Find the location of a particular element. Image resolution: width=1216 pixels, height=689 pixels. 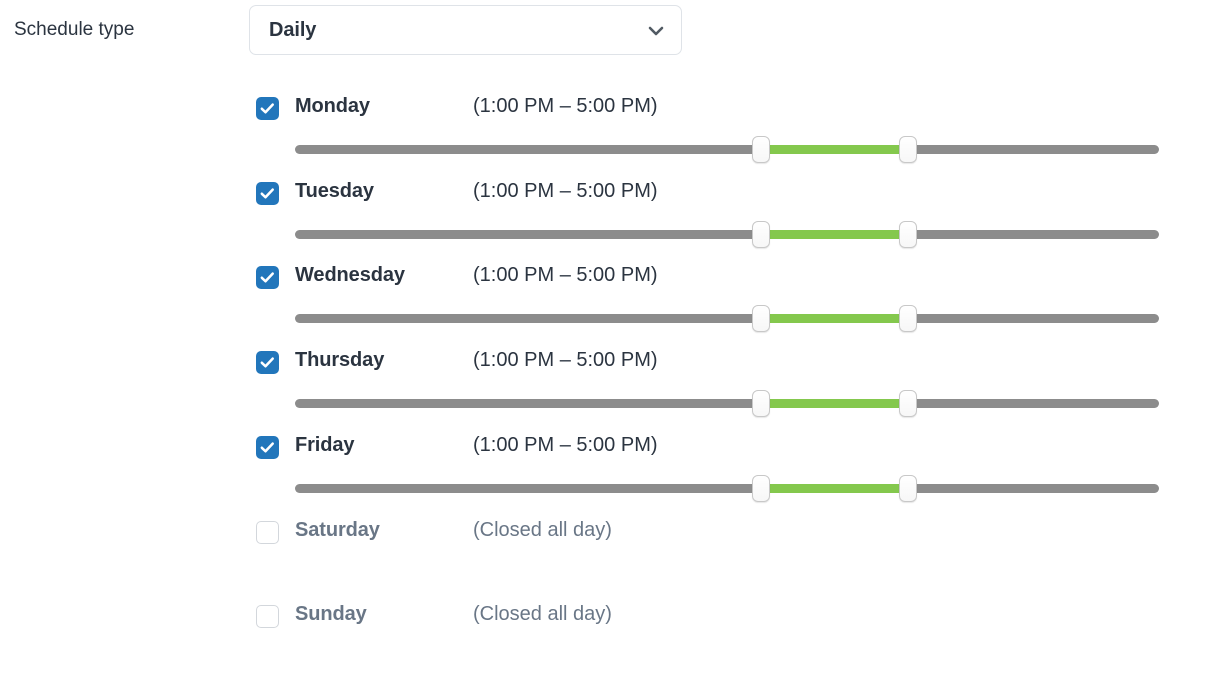

day-label: Sunday is located at coordinates (331, 614).